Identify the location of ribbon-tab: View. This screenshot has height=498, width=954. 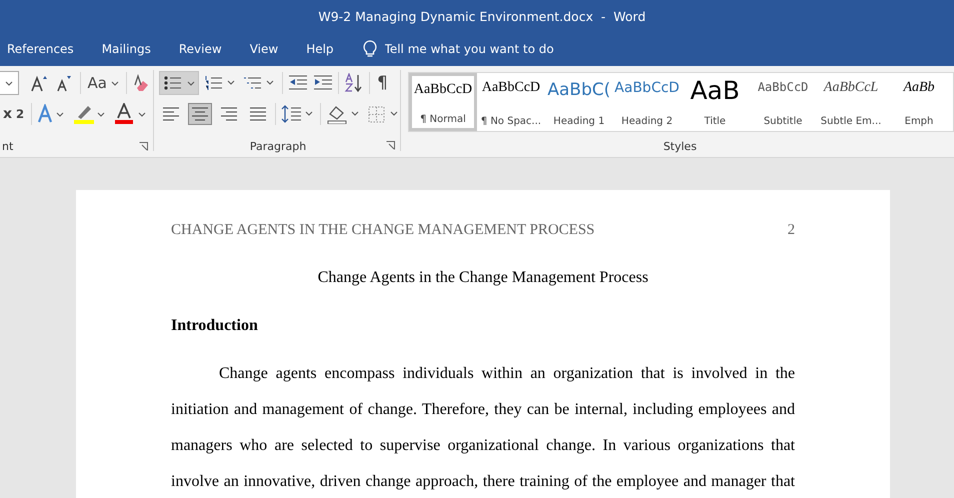
(264, 49).